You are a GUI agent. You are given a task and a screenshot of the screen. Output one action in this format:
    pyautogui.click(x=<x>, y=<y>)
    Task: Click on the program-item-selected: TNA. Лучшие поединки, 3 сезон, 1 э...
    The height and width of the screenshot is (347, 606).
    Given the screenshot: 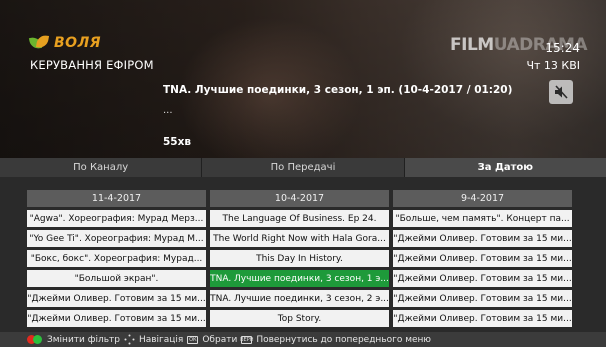 What is the action you would take?
    pyautogui.click(x=299, y=278)
    